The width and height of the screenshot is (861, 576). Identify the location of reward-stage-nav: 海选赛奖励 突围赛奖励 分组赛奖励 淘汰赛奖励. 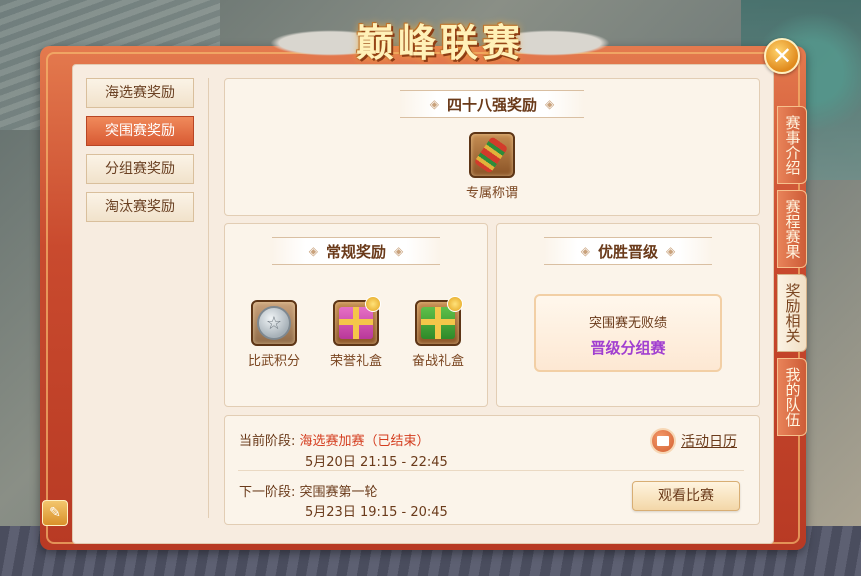
(141, 154).